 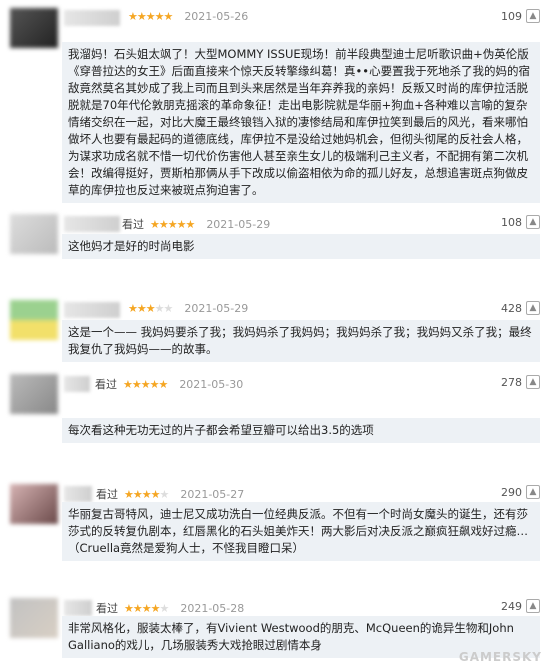 I want to click on review-meta: ★★★★★ 2021-05-26, so click(x=185, y=16).